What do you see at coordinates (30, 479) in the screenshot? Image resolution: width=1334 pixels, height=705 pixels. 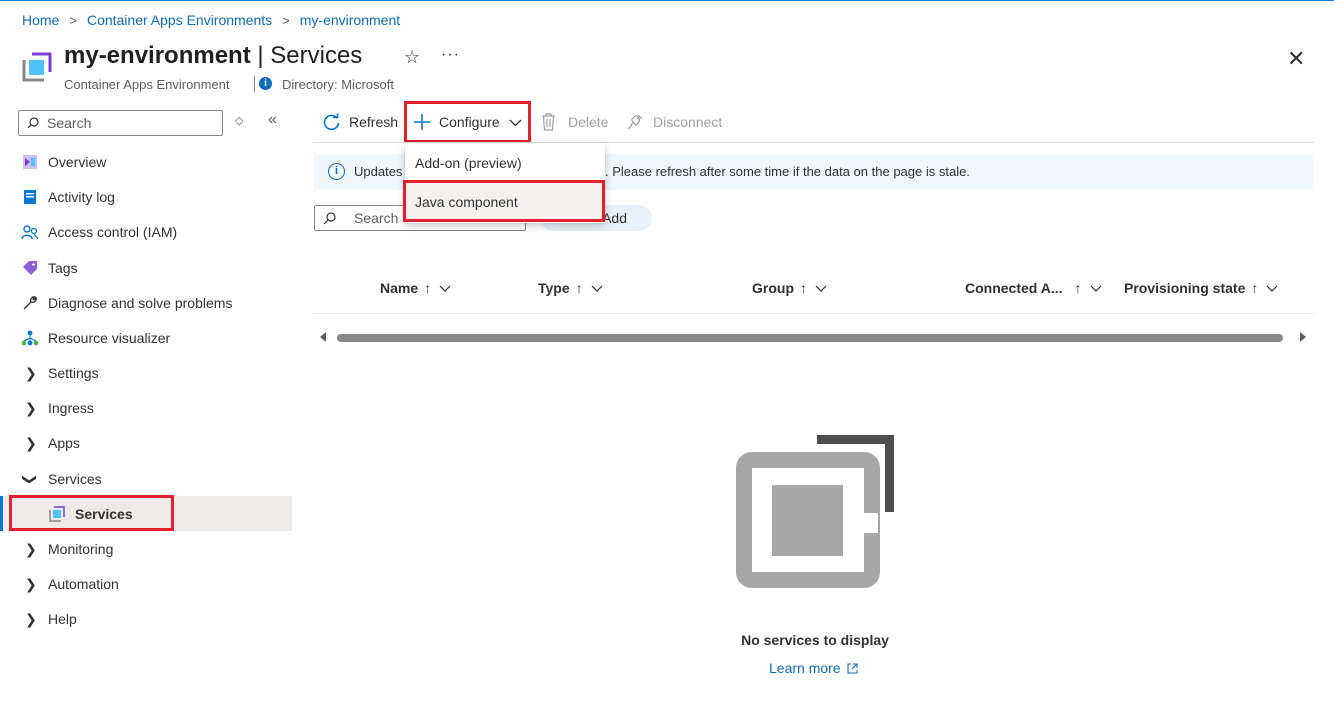 I see `chevron-down-icon: ❯` at bounding box center [30, 479].